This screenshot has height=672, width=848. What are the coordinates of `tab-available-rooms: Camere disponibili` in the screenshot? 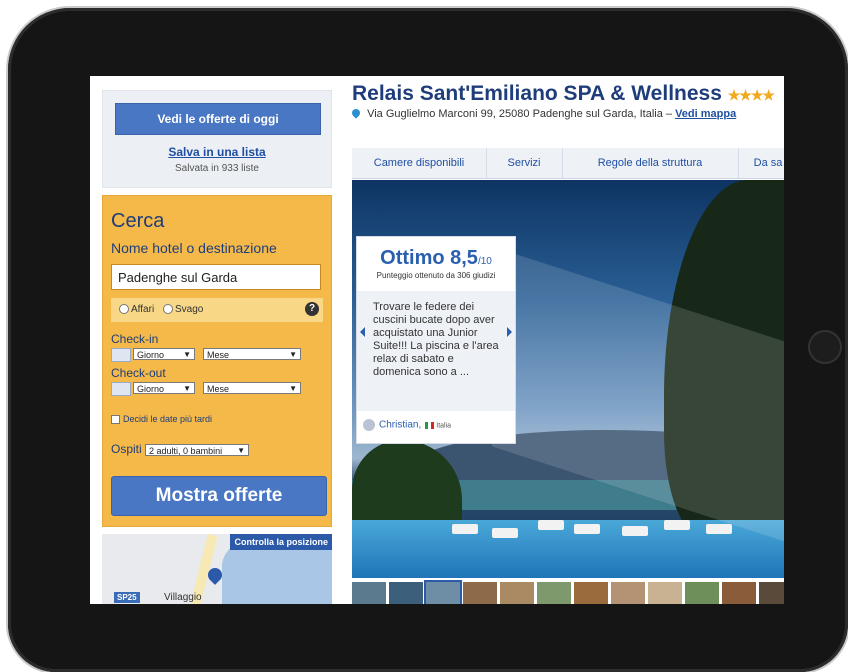 It's located at (419, 163).